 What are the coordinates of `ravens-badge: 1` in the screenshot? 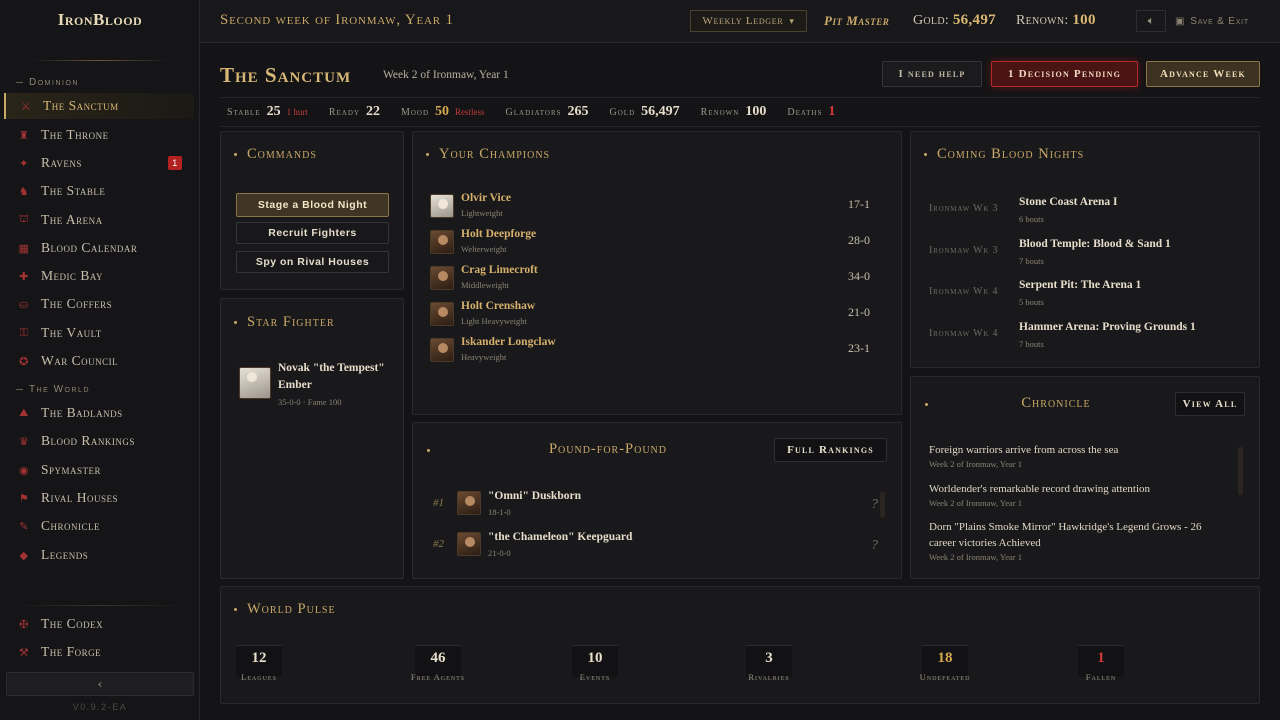 It's located at (175, 163).